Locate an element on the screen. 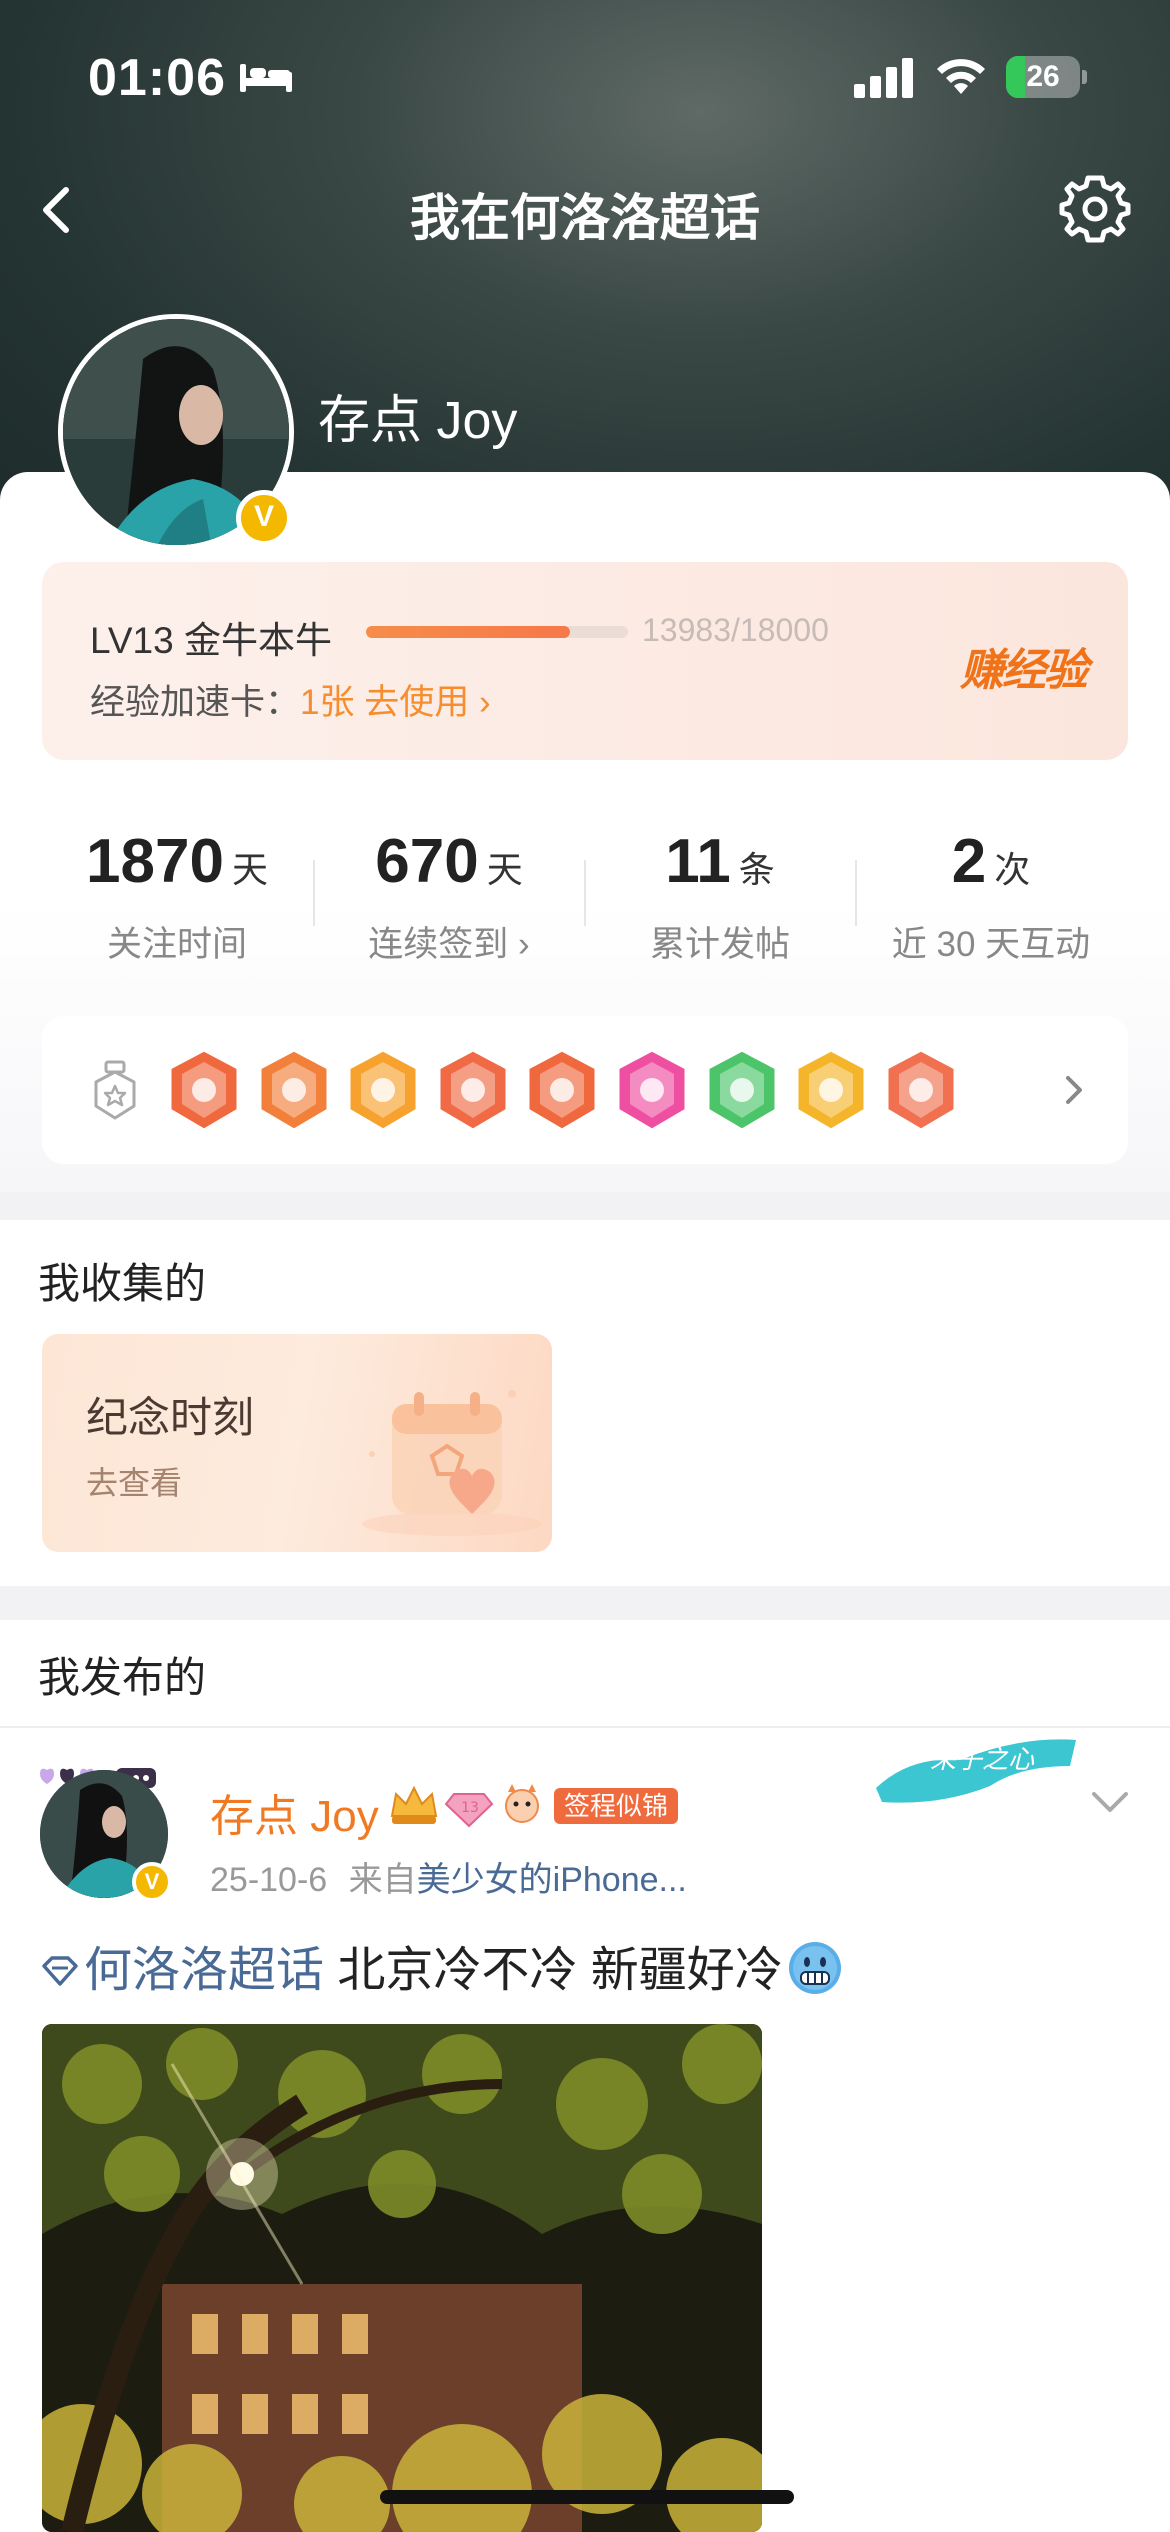  post-author-name: 存点 Joy is located at coordinates (294, 1812).